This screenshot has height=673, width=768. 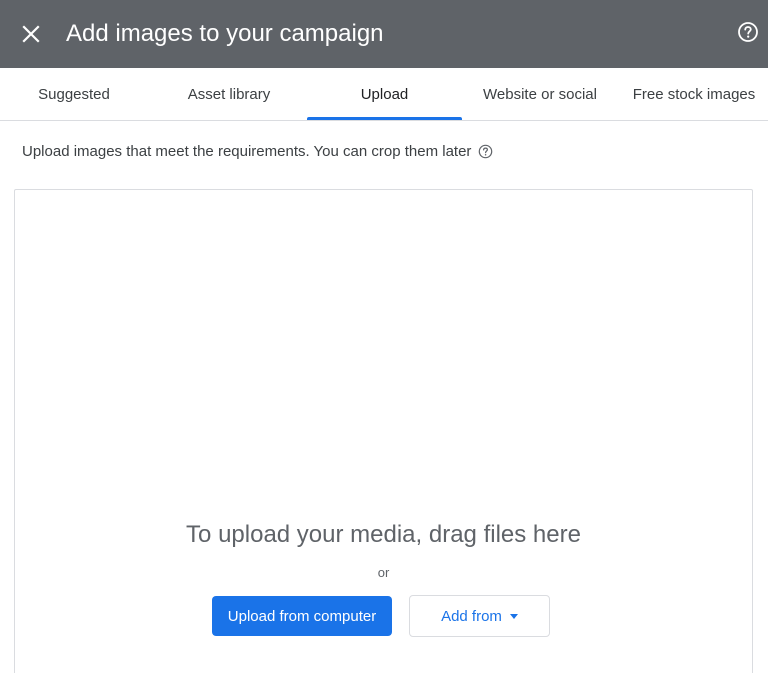 What do you see at coordinates (225, 33) in the screenshot?
I see `dialog-title: Add images to your campaign` at bounding box center [225, 33].